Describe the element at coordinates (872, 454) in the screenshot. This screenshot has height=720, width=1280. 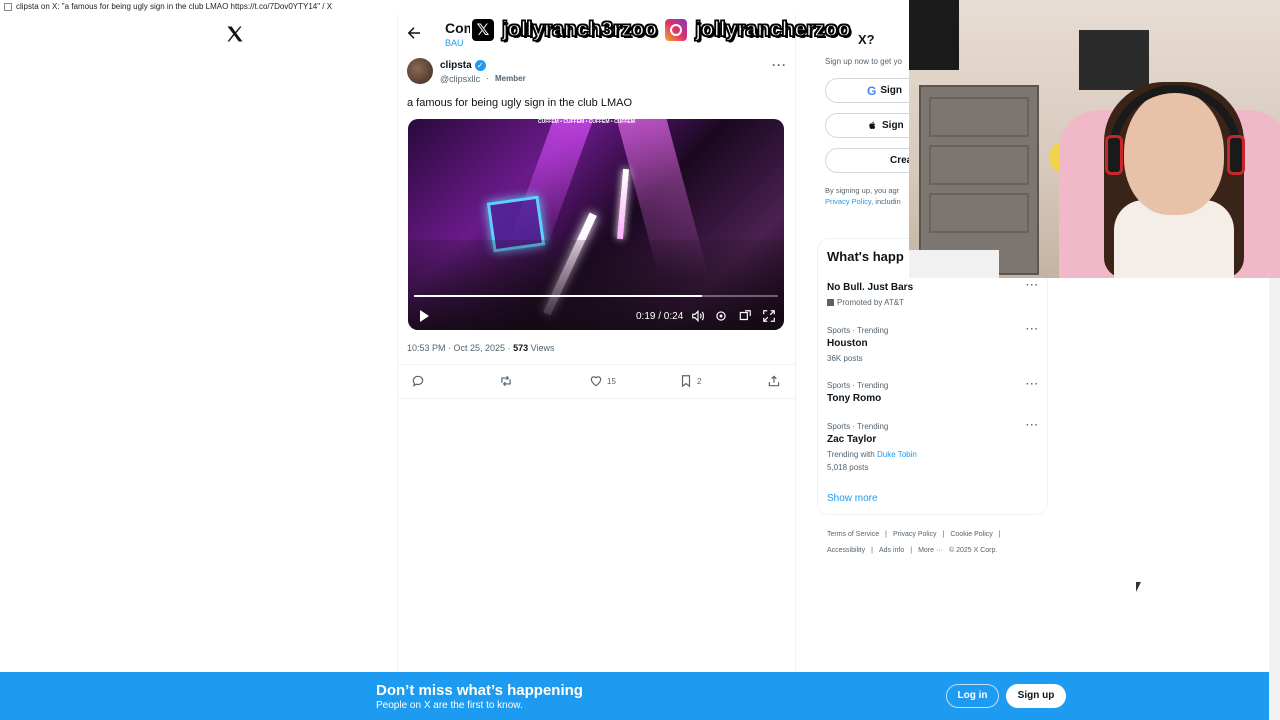
I see `trending-with: Trending with Duke Tobin` at that location.